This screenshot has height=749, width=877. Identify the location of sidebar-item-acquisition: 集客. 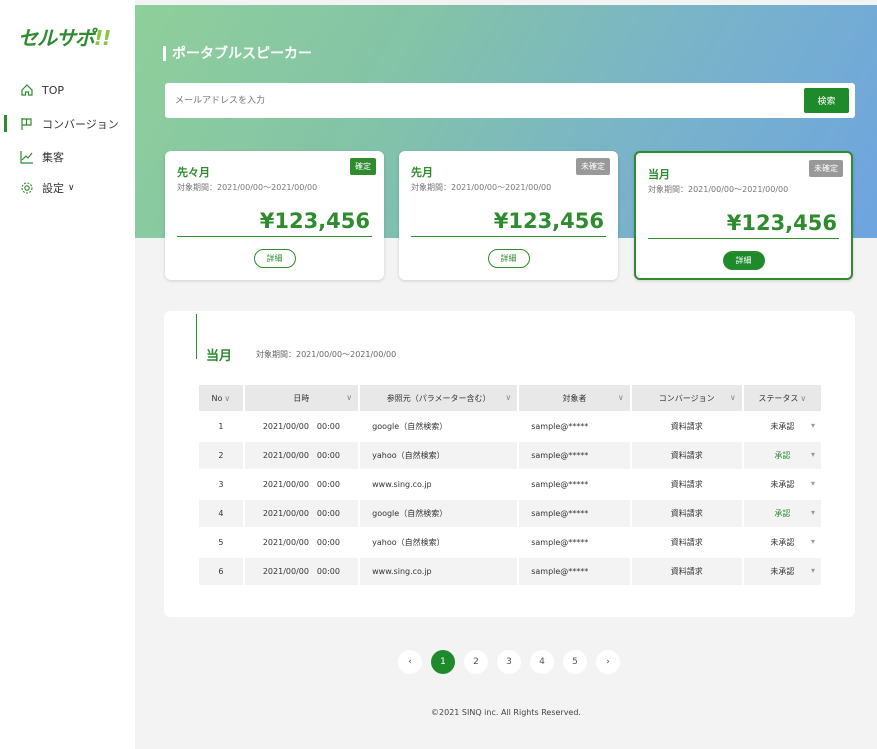
(42, 157).